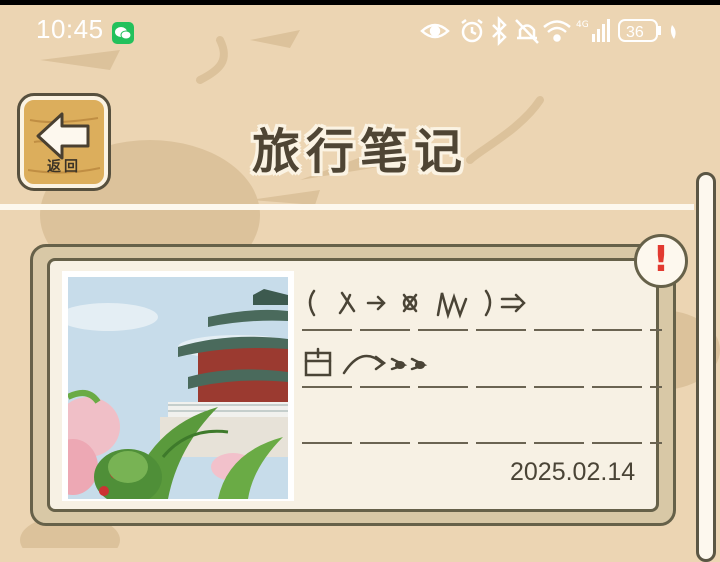 The image size is (720, 562). Describe the element at coordinates (64, 142) in the screenshot. I see `back-button: 返回` at that location.